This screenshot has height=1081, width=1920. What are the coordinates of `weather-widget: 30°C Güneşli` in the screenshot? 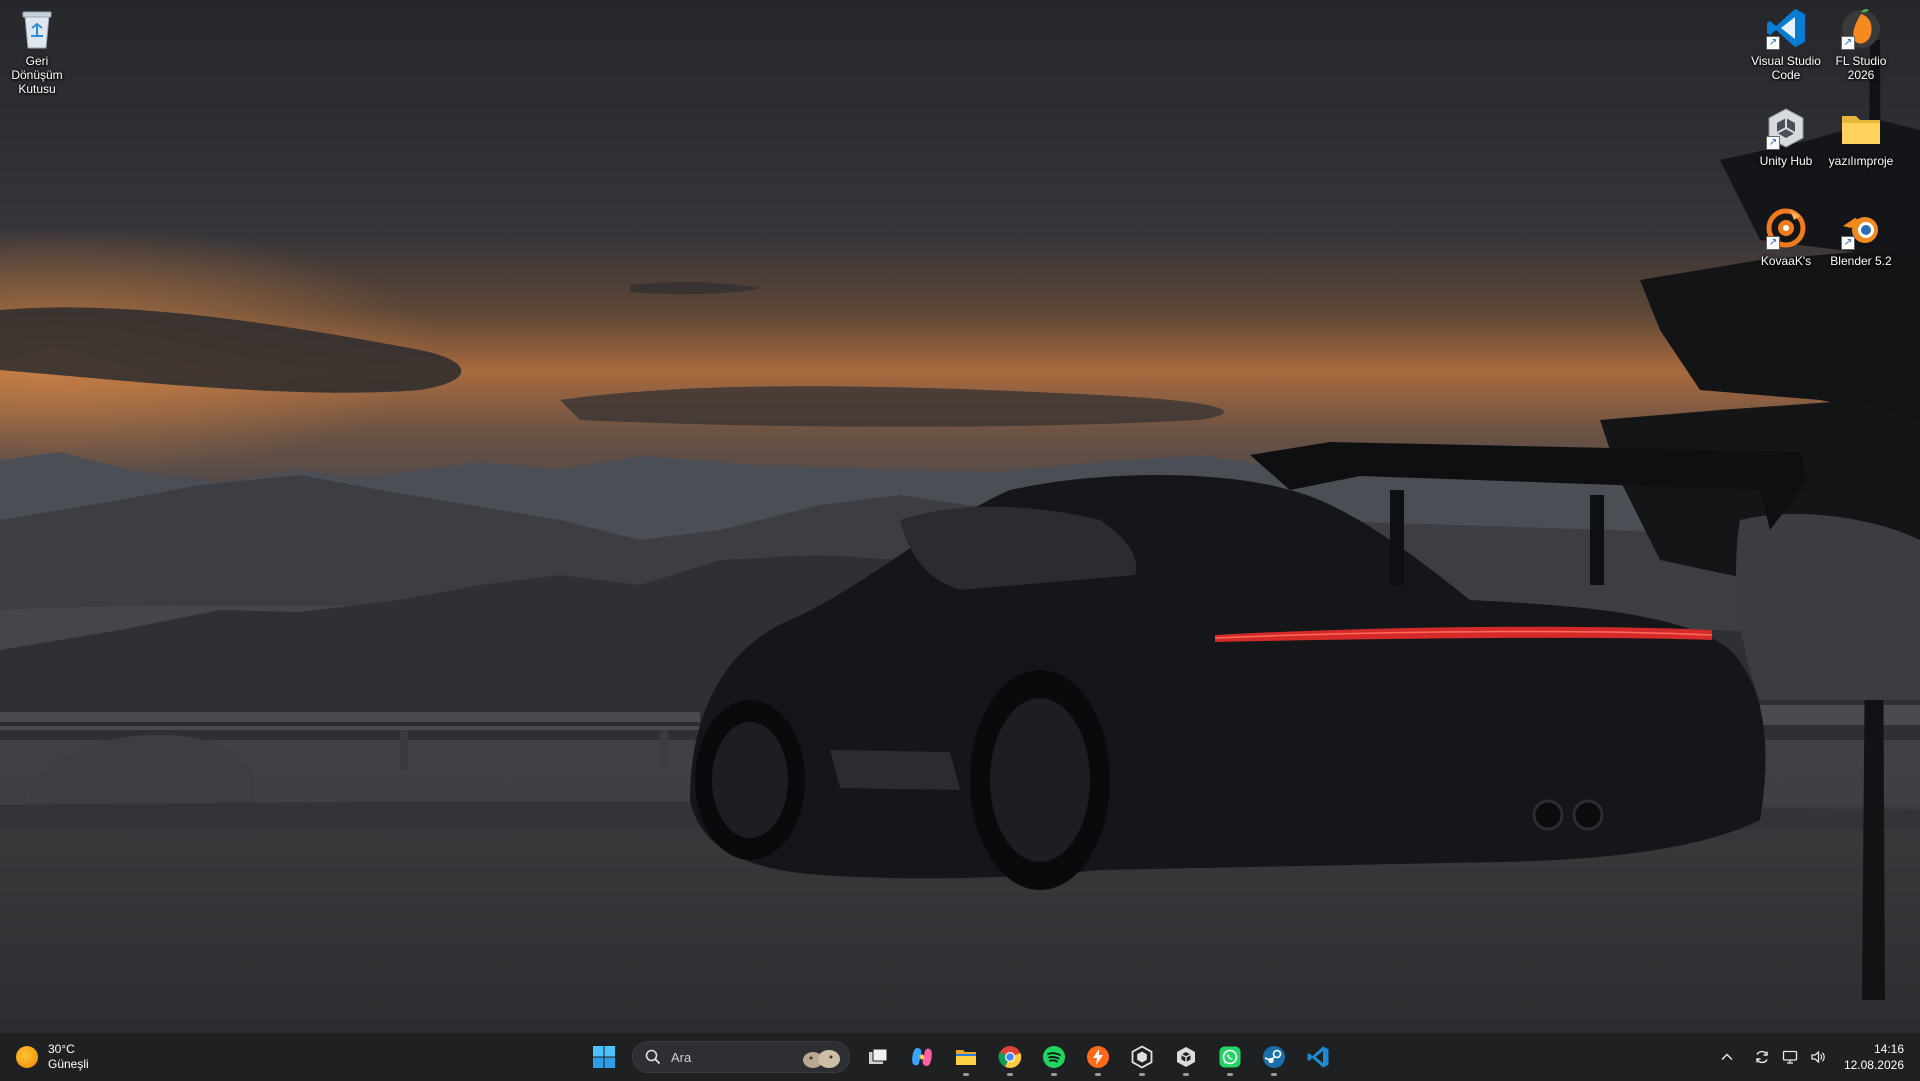 It's located at (52, 1057).